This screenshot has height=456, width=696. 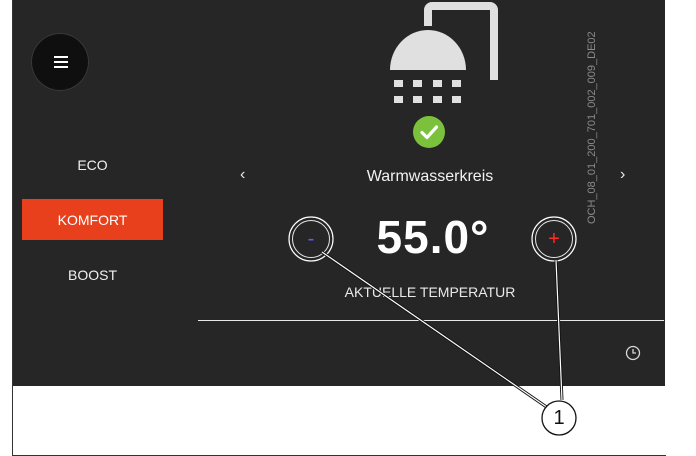 I want to click on checkmark-icon, so click(x=429, y=132).